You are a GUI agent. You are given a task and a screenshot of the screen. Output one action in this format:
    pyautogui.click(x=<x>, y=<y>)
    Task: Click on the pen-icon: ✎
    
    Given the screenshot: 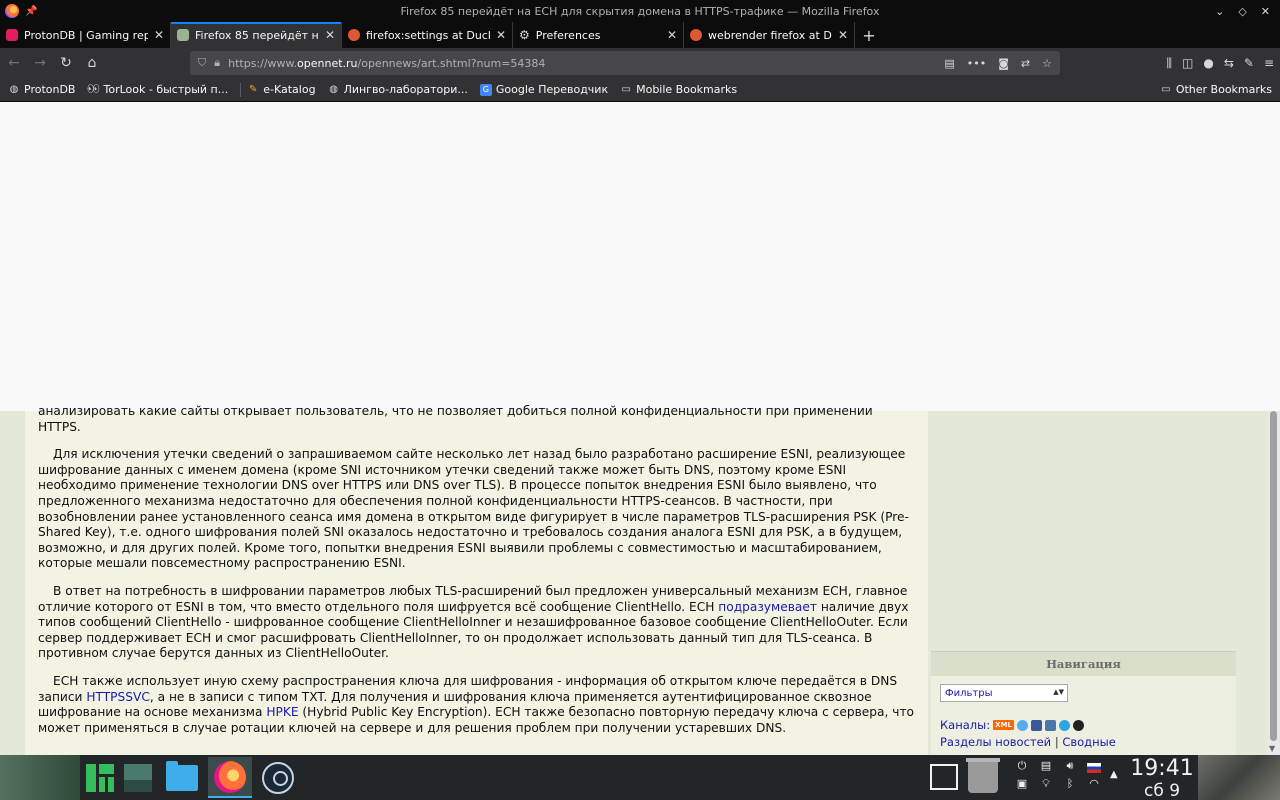 What is the action you would take?
    pyautogui.click(x=253, y=89)
    